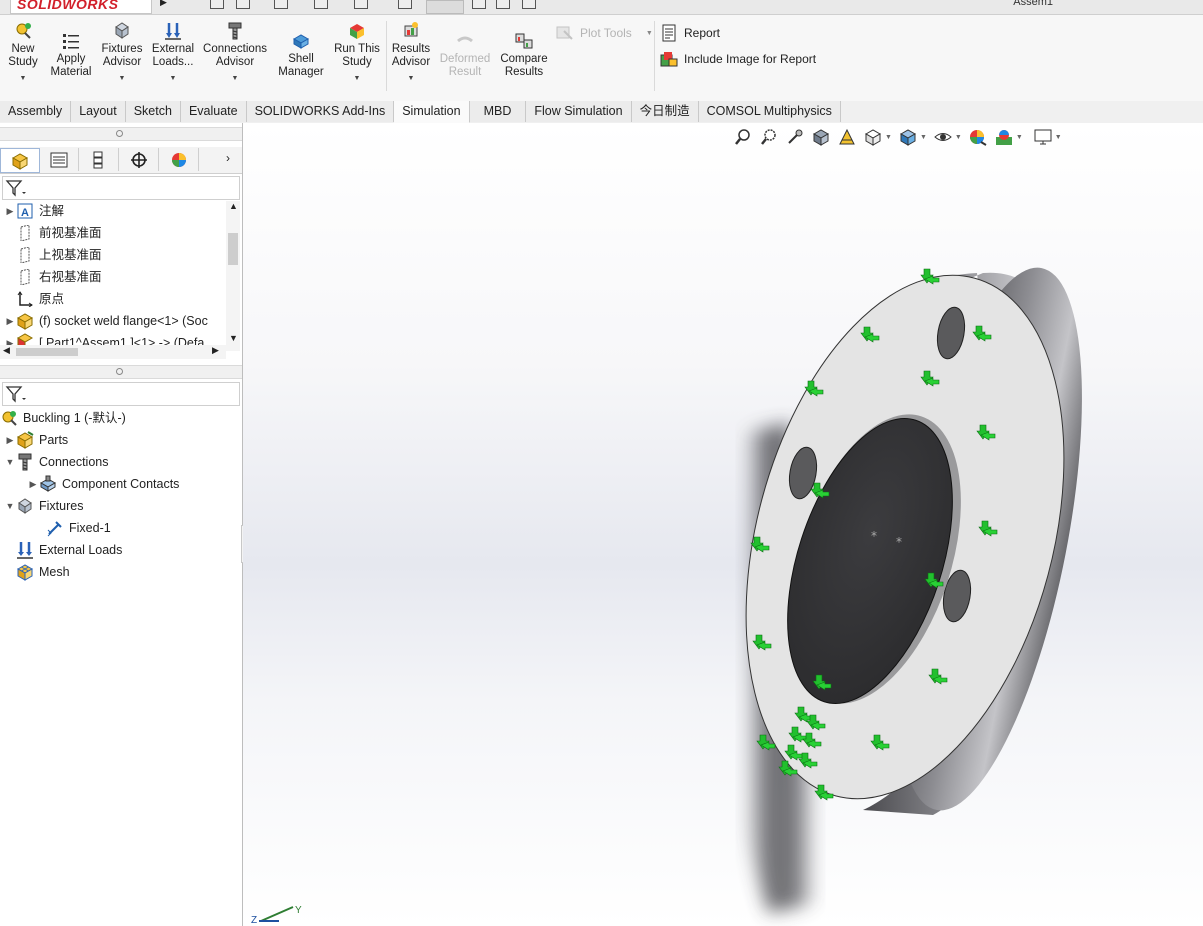 The height and width of the screenshot is (926, 1203). What do you see at coordinates (465, 72) in the screenshot?
I see `deformed-result-label-2: Result` at bounding box center [465, 72].